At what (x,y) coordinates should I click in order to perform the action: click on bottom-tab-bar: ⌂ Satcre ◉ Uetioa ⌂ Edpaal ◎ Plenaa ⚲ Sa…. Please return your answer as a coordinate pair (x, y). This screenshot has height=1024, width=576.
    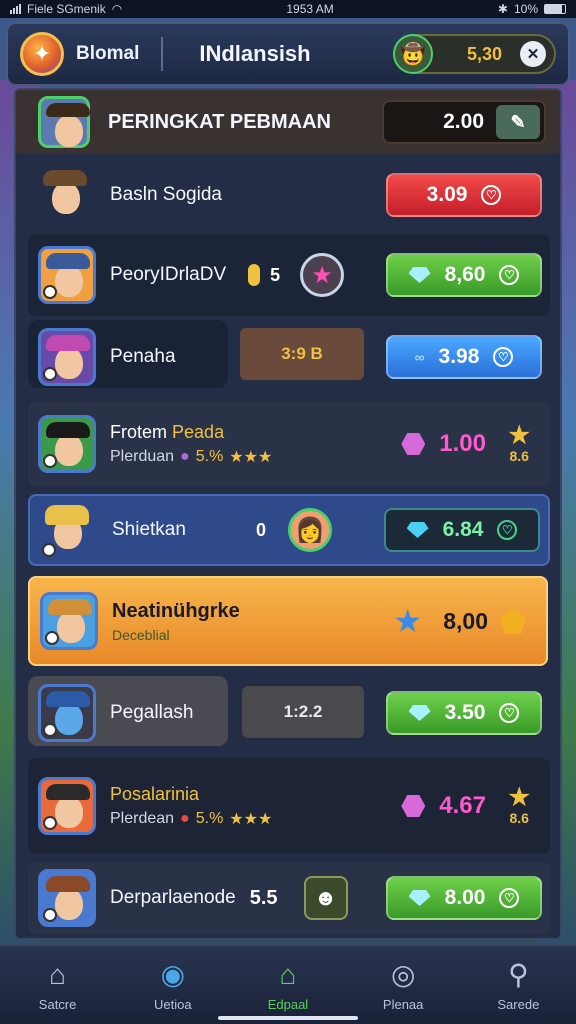
    Looking at the image, I should click on (288, 984).